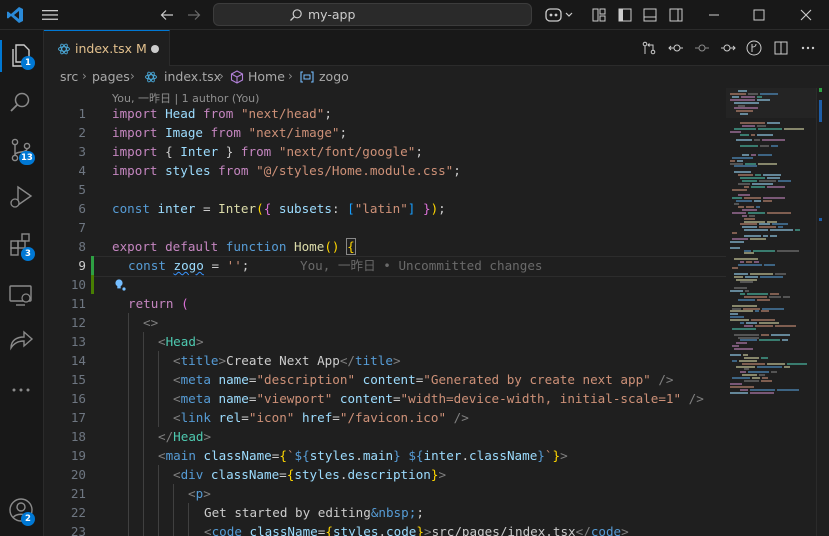  I want to click on search-icon, so click(21, 103).